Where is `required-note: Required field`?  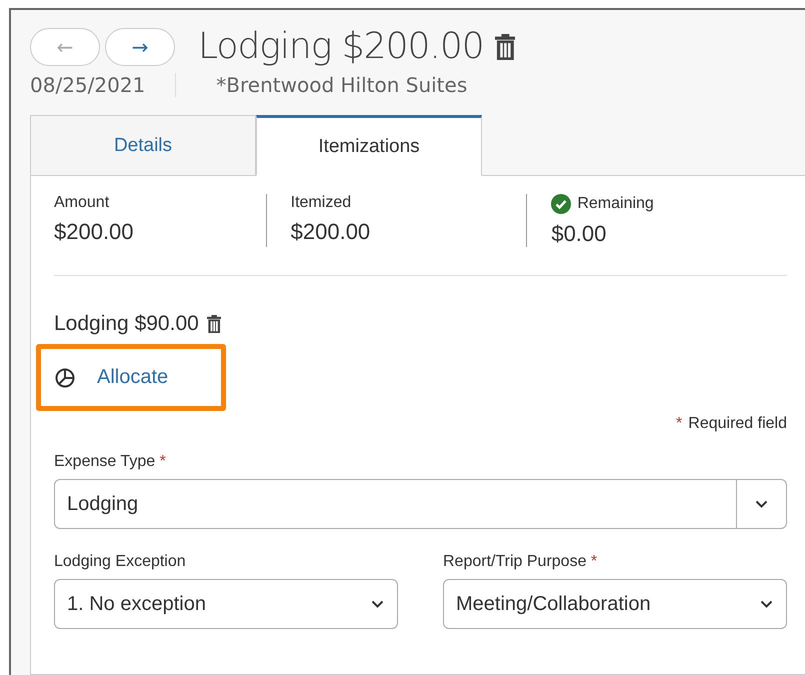 required-note: Required field is located at coordinates (737, 424).